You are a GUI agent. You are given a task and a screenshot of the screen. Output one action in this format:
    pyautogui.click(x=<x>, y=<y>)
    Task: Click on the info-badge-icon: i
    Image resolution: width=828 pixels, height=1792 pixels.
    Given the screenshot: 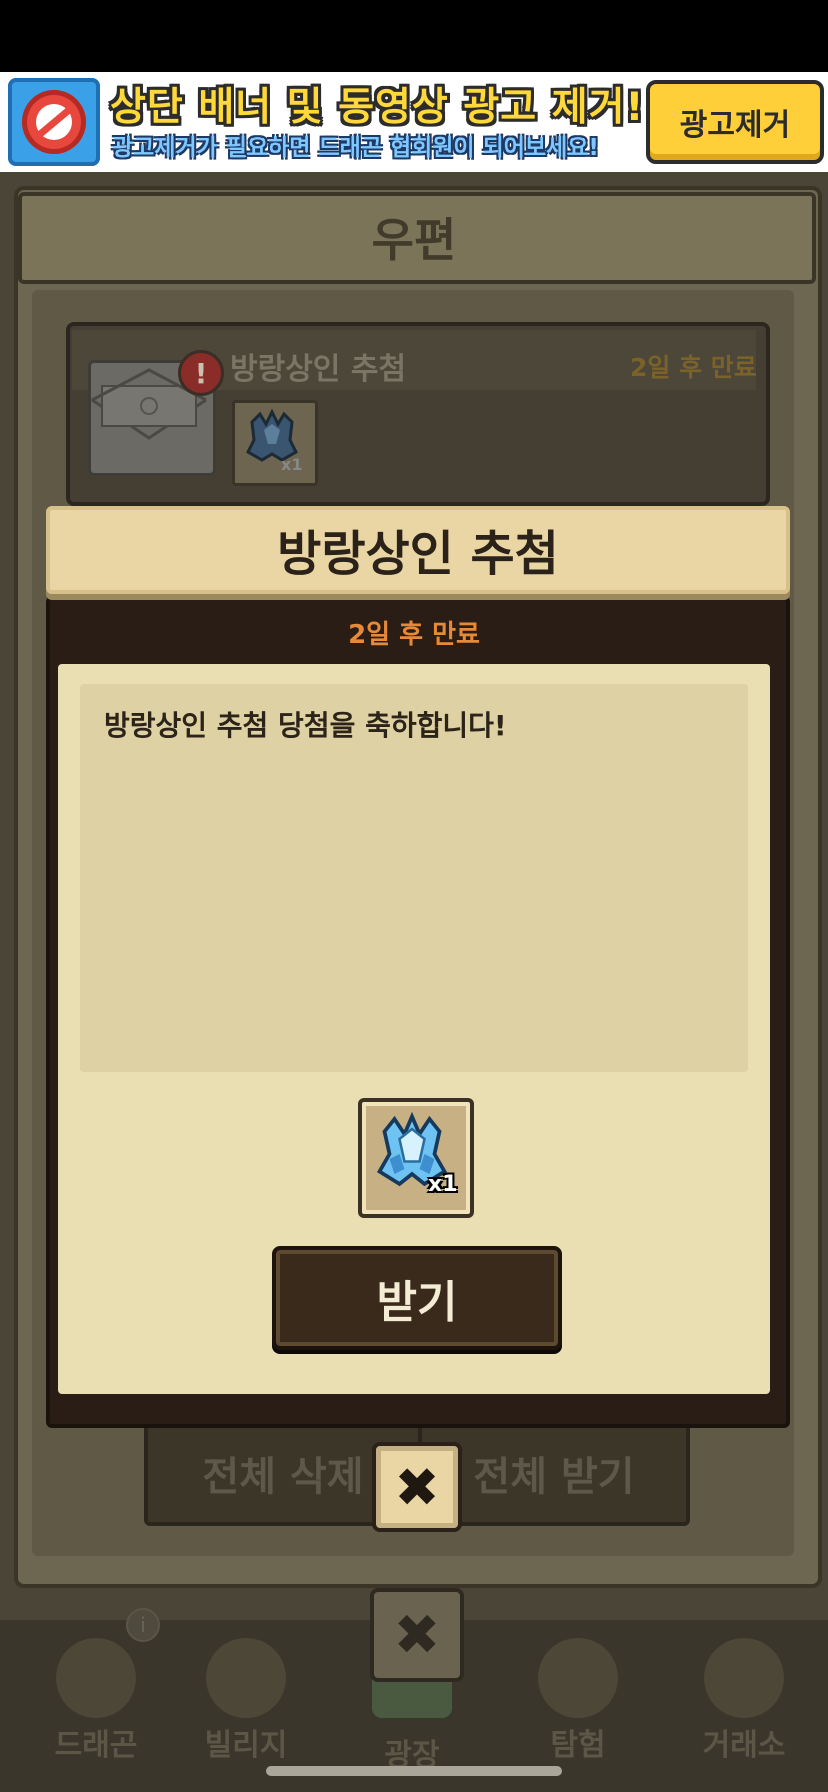 What is the action you would take?
    pyautogui.click(x=143, y=1625)
    